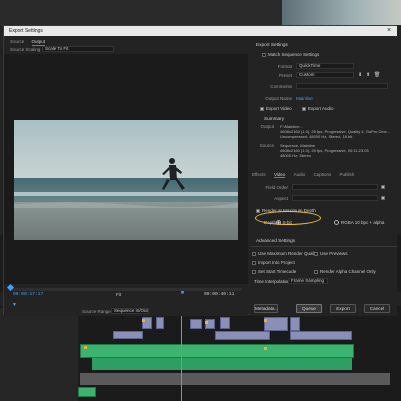 The height and width of the screenshot is (401, 401). Describe the element at coordinates (360, 75) in the screenshot. I see `save-preset-icon: ⬇` at that location.